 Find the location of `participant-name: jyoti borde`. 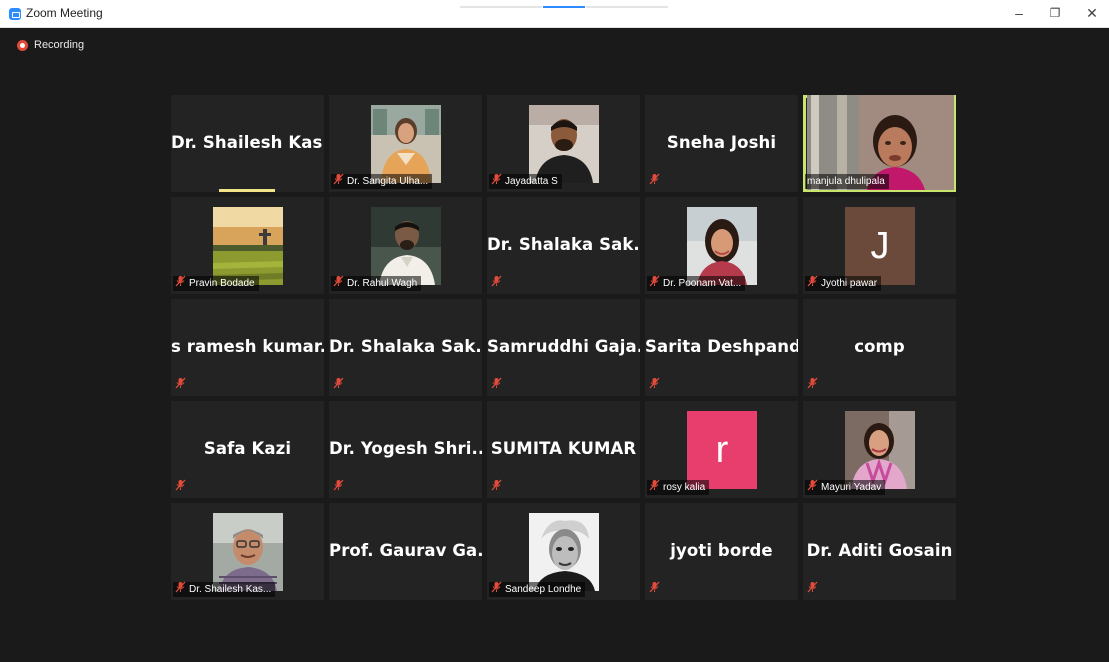

participant-name: jyoti borde is located at coordinates (721, 550).